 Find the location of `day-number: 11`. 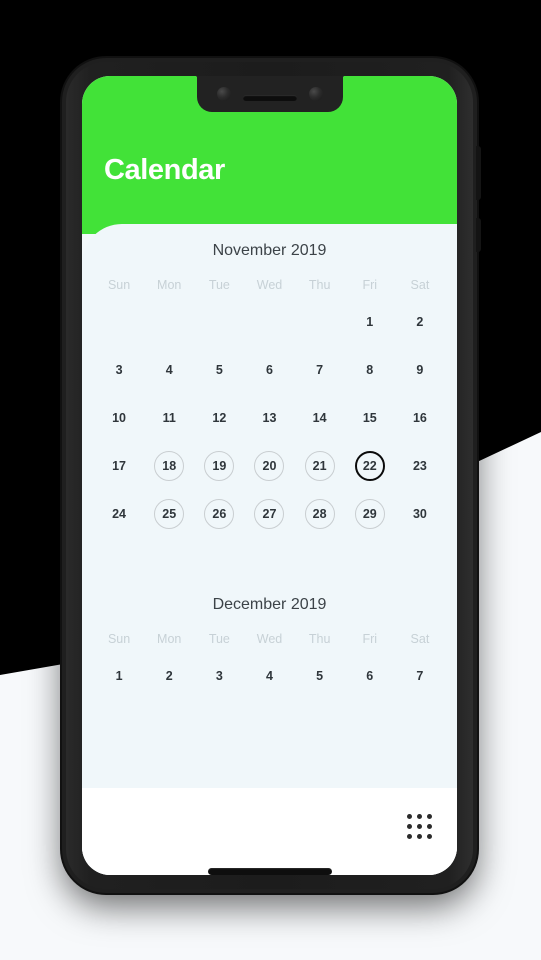

day-number: 11 is located at coordinates (169, 418).